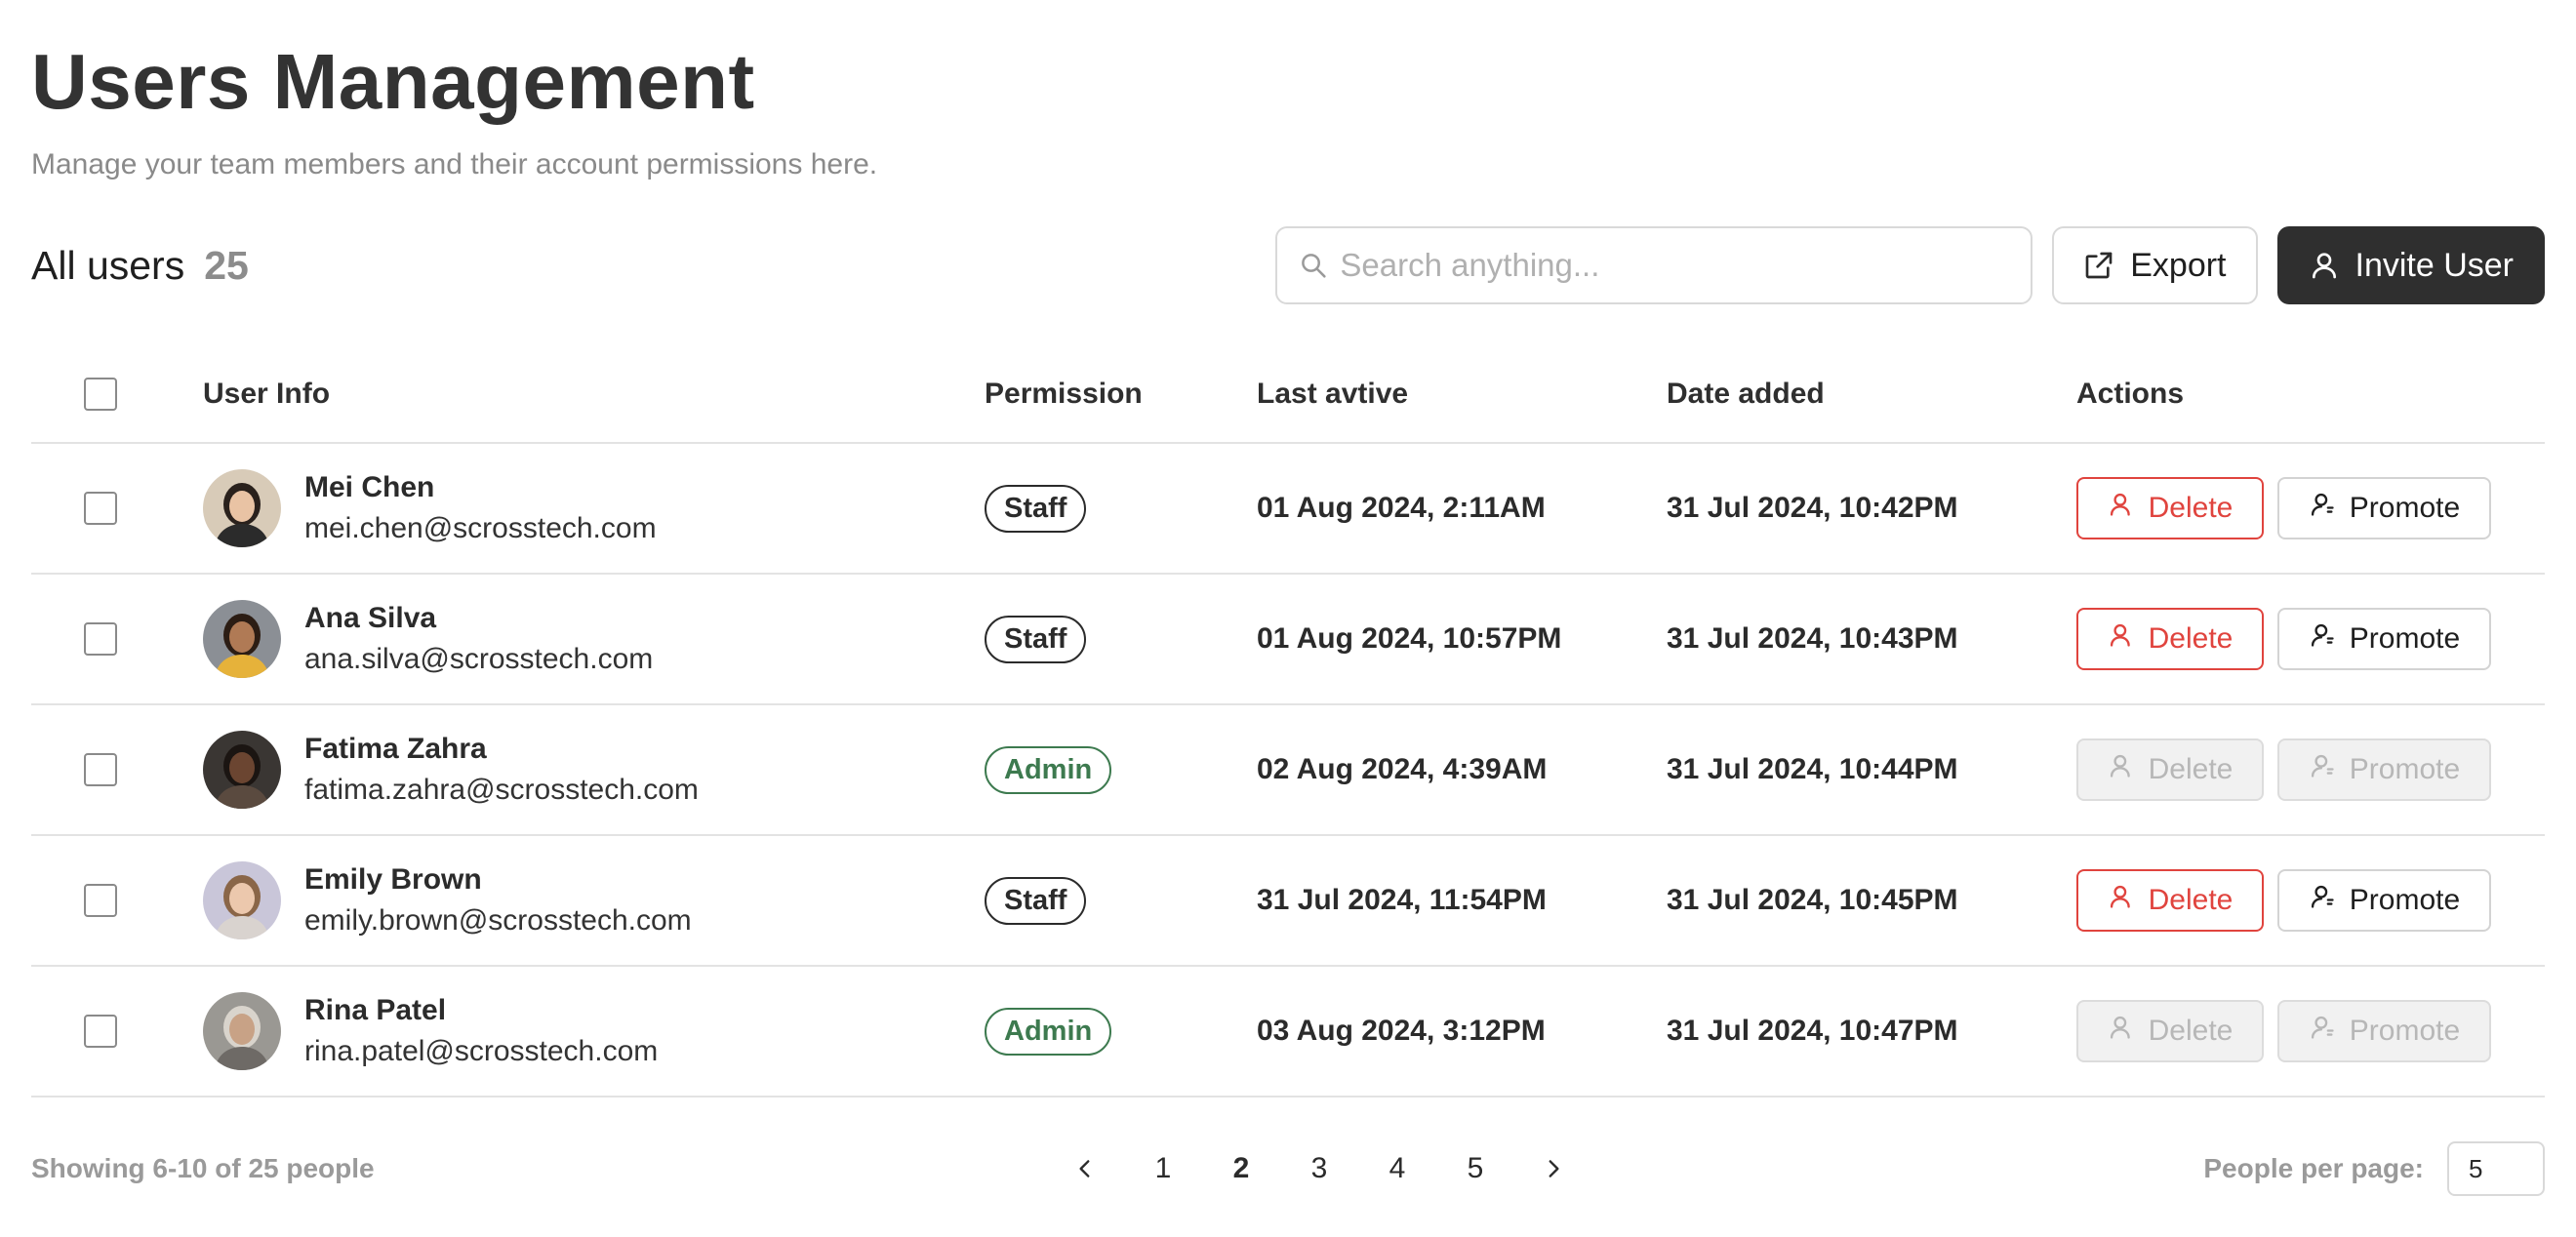 This screenshot has height=1237, width=2576. Describe the element at coordinates (2099, 266) in the screenshot. I see `external-link-icon` at that location.